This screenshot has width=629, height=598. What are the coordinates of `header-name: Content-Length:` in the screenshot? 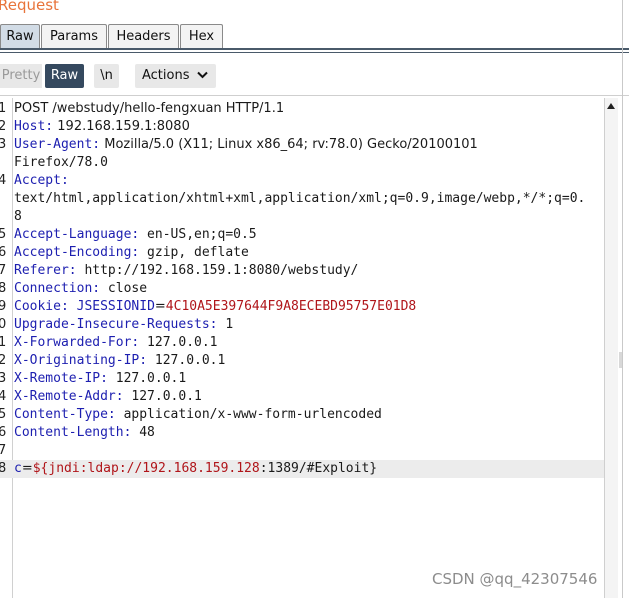 It's located at (73, 432).